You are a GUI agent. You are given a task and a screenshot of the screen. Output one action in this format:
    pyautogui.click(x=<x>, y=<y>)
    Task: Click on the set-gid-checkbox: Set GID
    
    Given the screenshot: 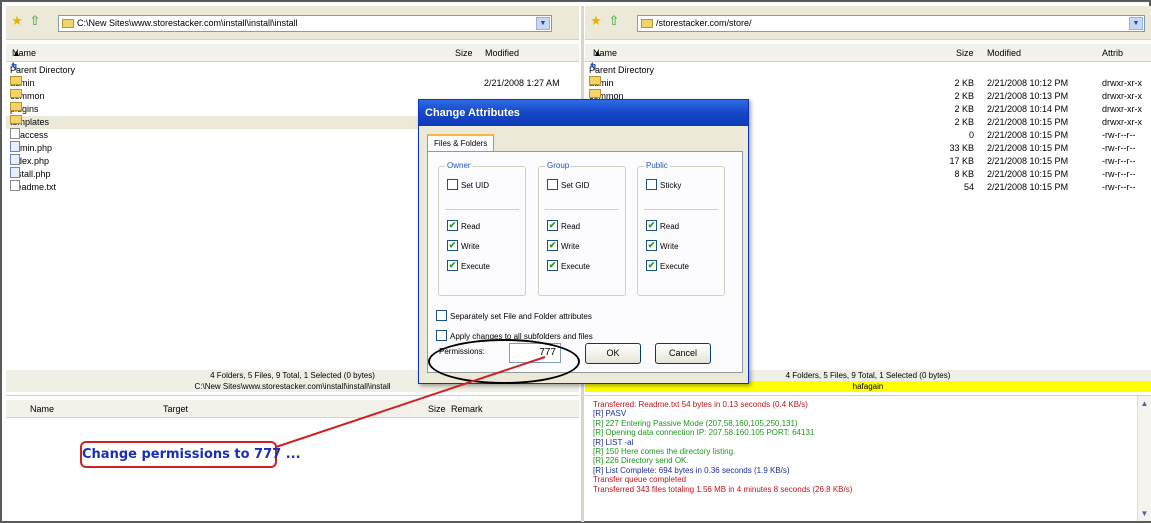 What is the action you would take?
    pyautogui.click(x=568, y=186)
    